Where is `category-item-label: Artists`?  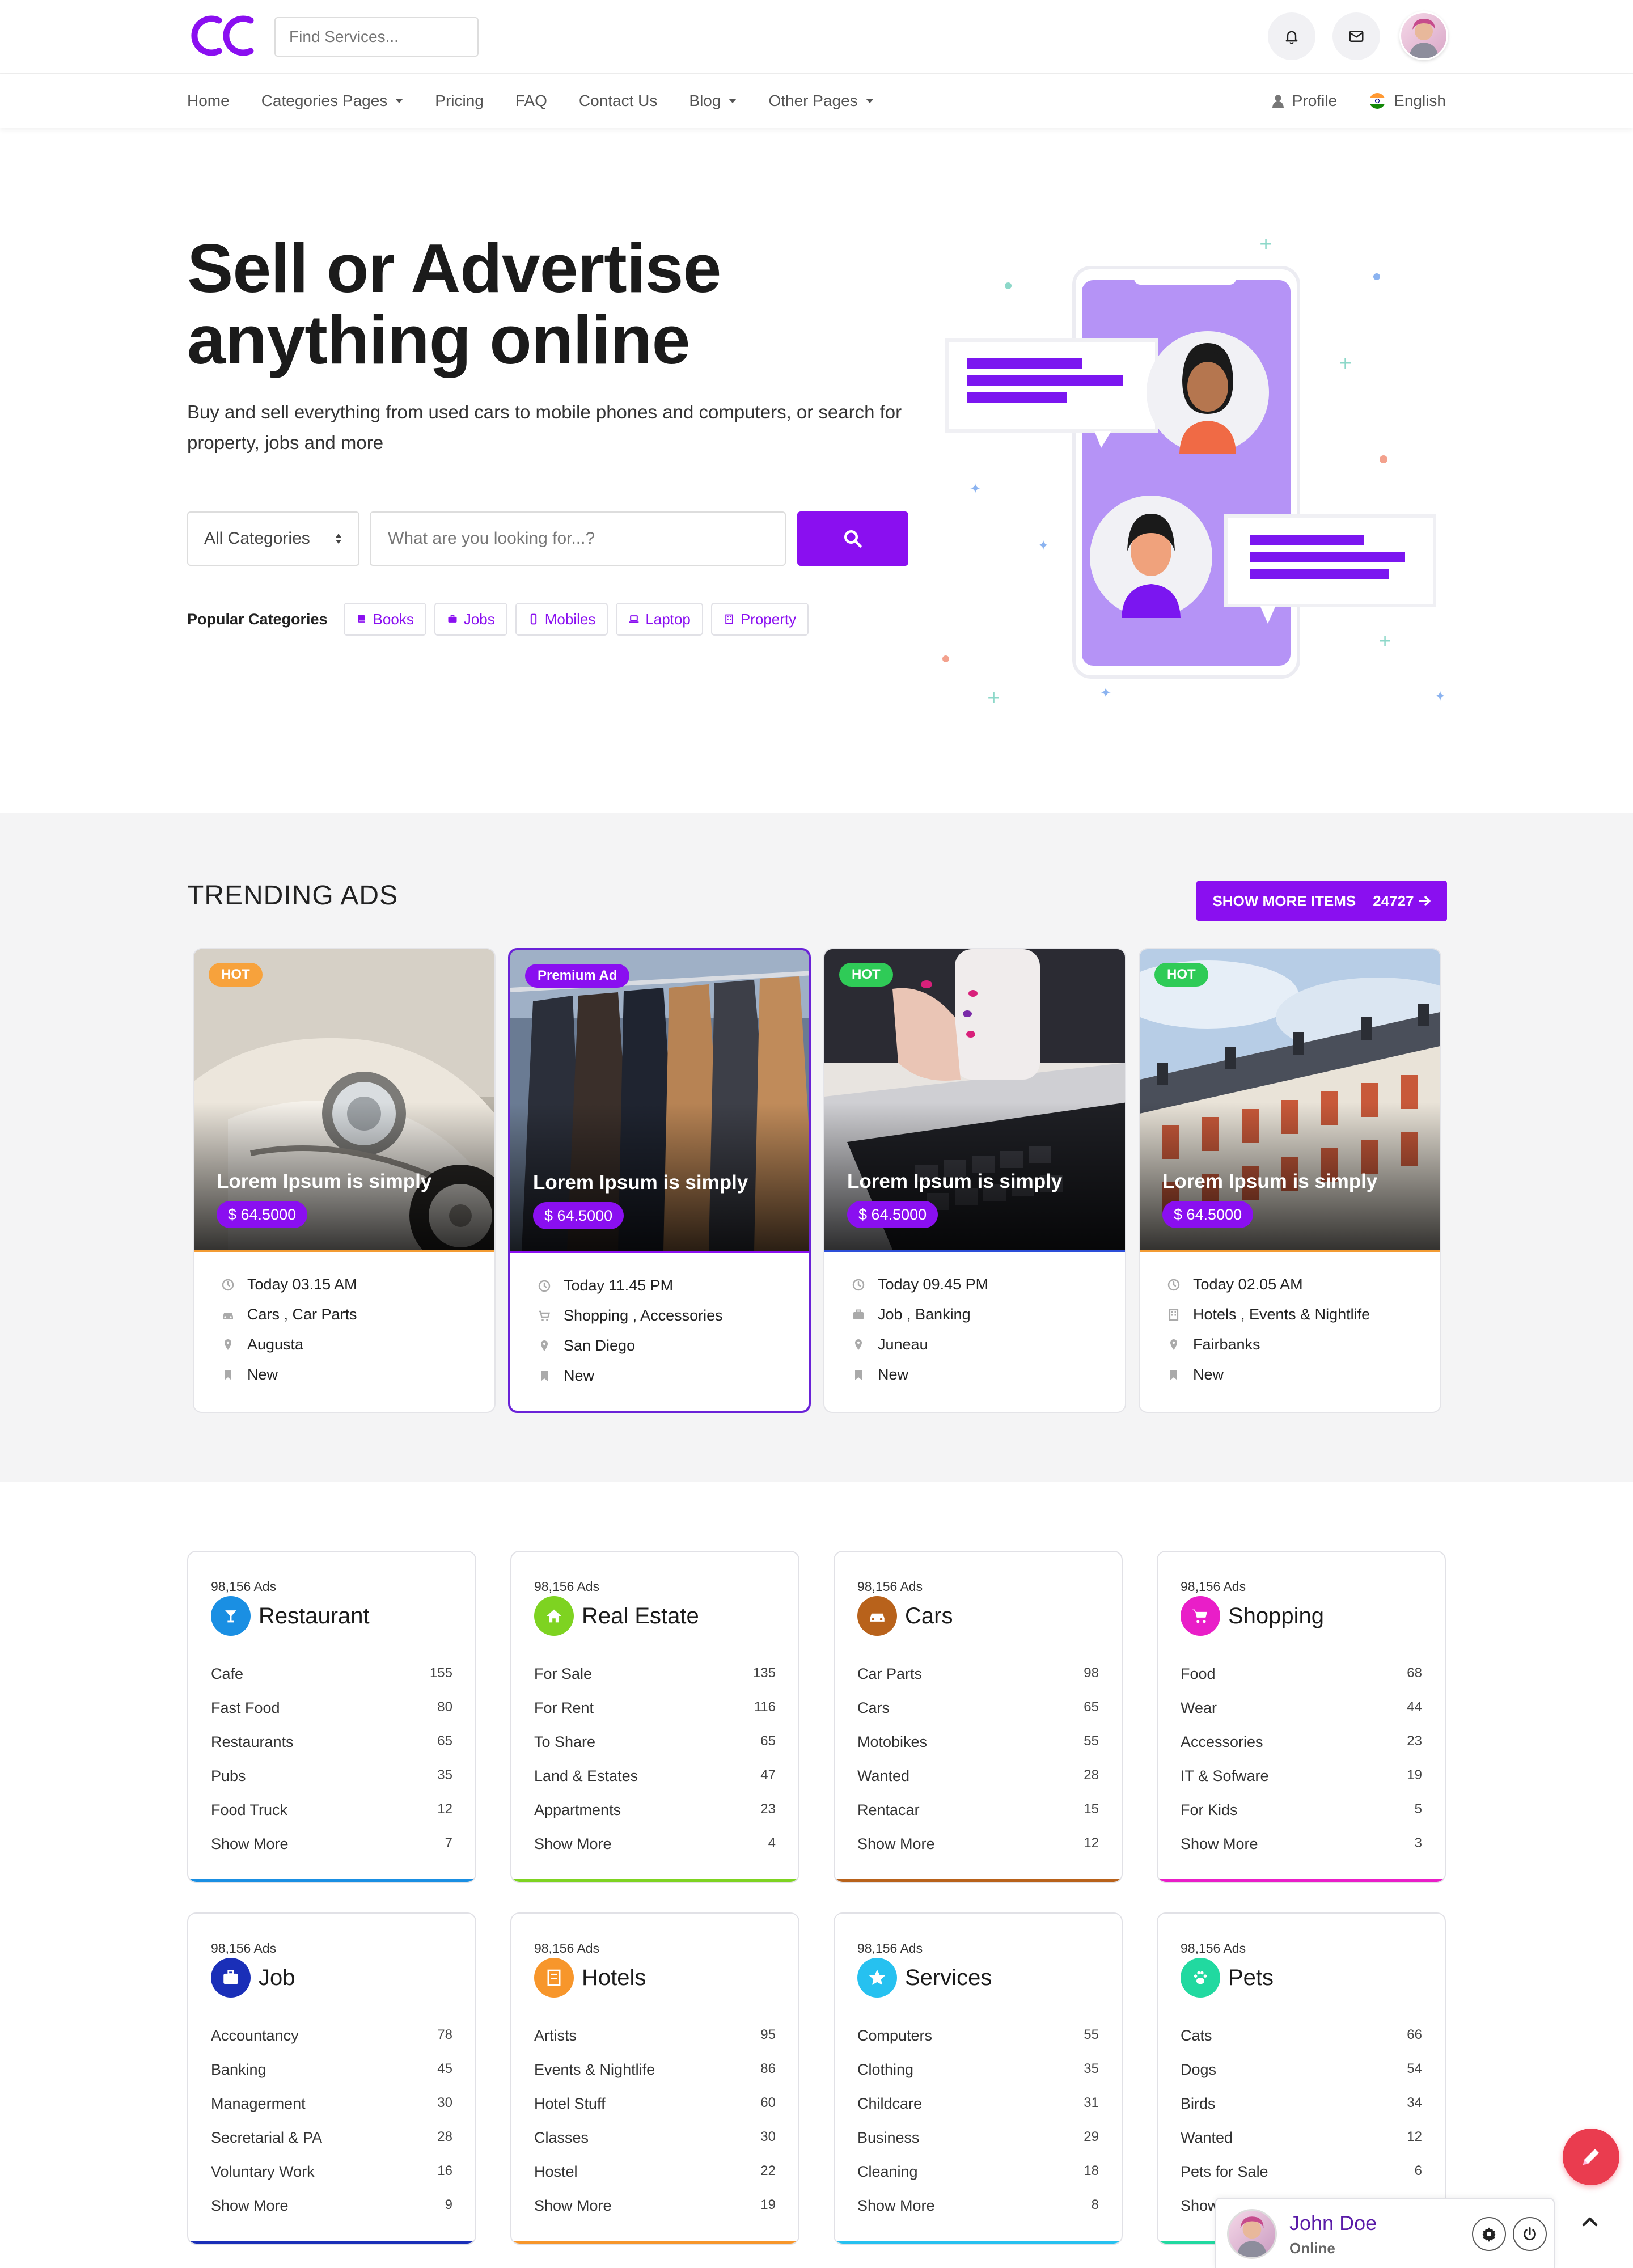 category-item-label: Artists is located at coordinates (555, 2036).